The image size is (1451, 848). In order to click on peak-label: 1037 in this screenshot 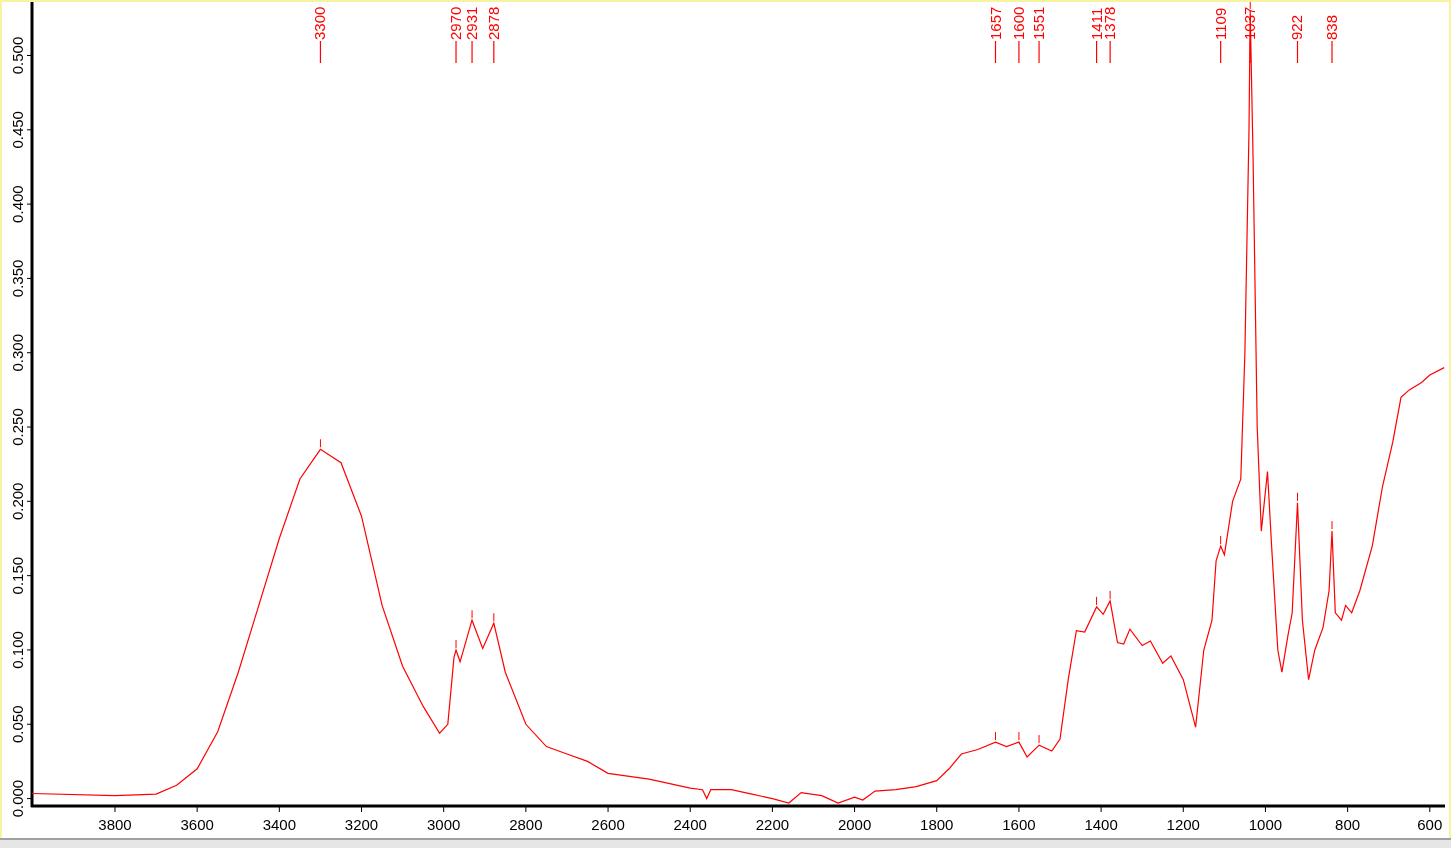, I will do `click(1250, 23)`.